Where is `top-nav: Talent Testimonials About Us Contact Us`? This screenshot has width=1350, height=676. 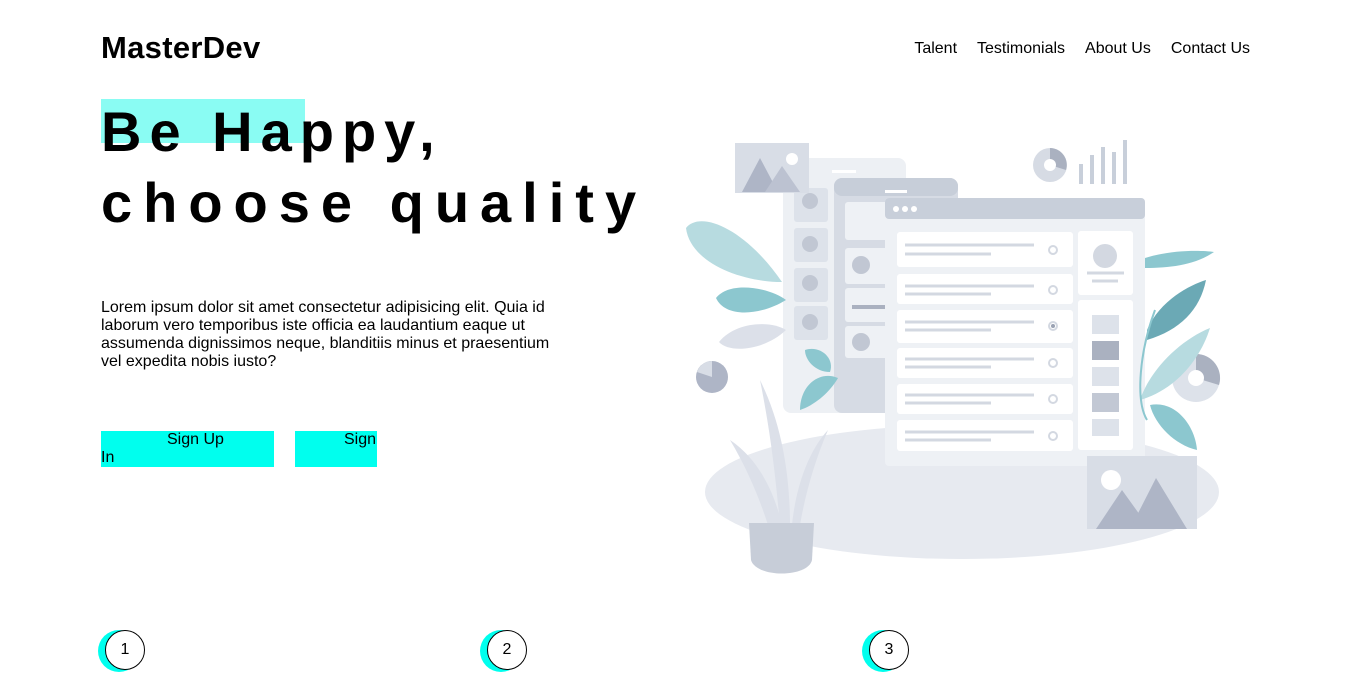
top-nav: Talent Testimonials About Us Contact Us is located at coordinates (1082, 49).